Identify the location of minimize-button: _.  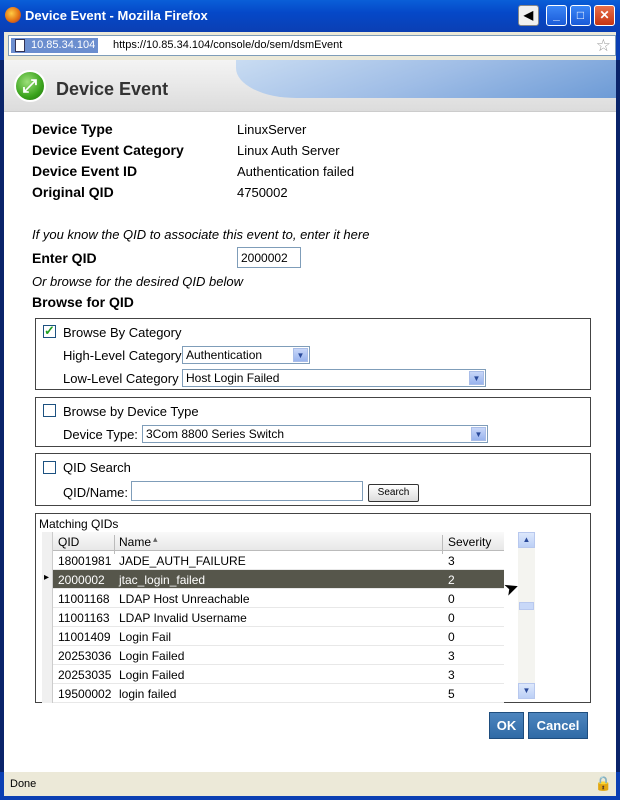
(556, 15).